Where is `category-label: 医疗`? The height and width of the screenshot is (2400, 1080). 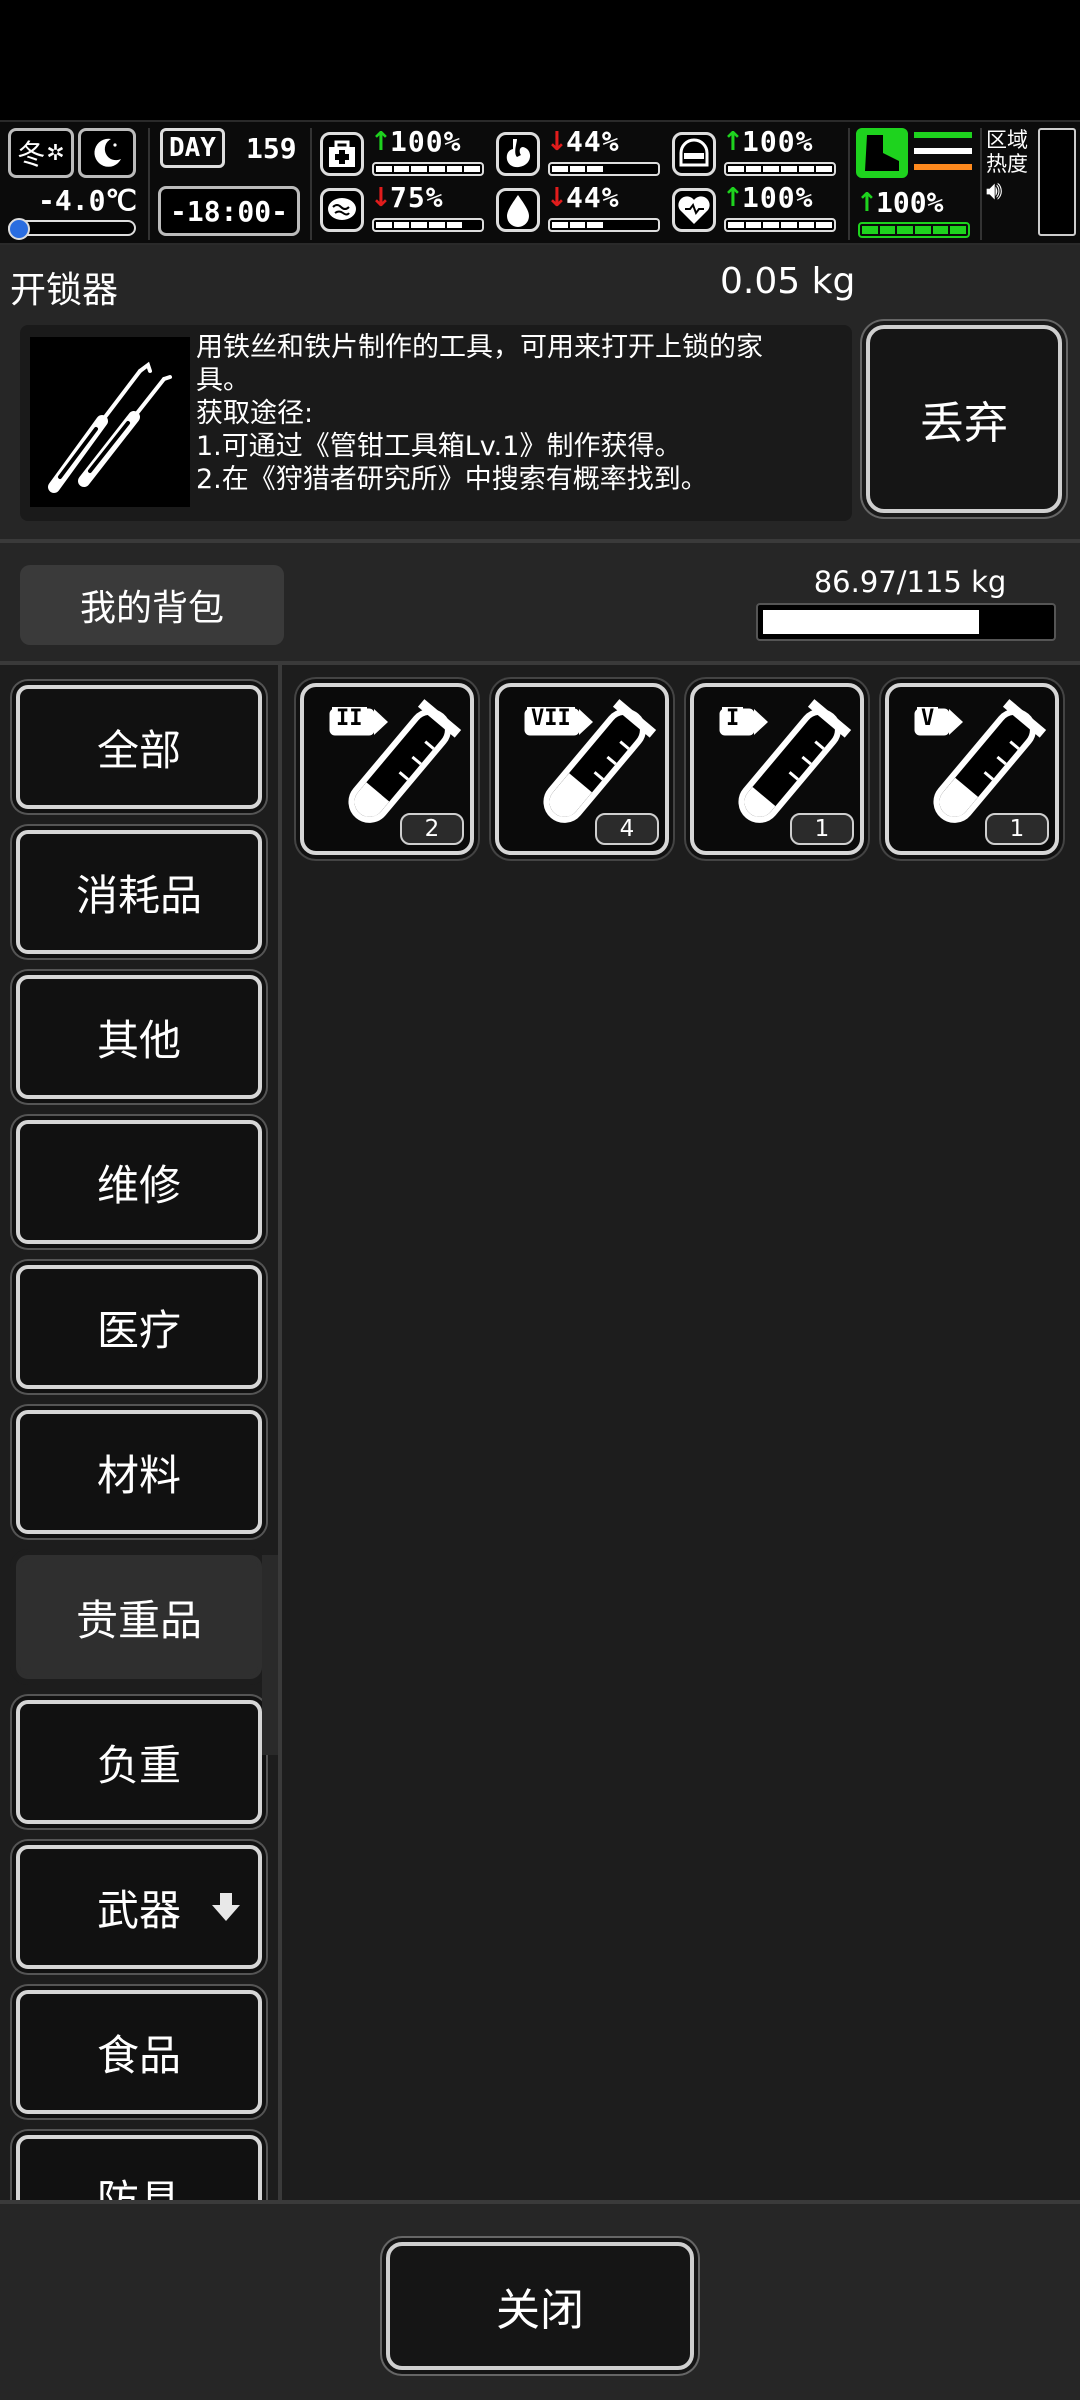
category-label: 医疗 is located at coordinates (138, 1330).